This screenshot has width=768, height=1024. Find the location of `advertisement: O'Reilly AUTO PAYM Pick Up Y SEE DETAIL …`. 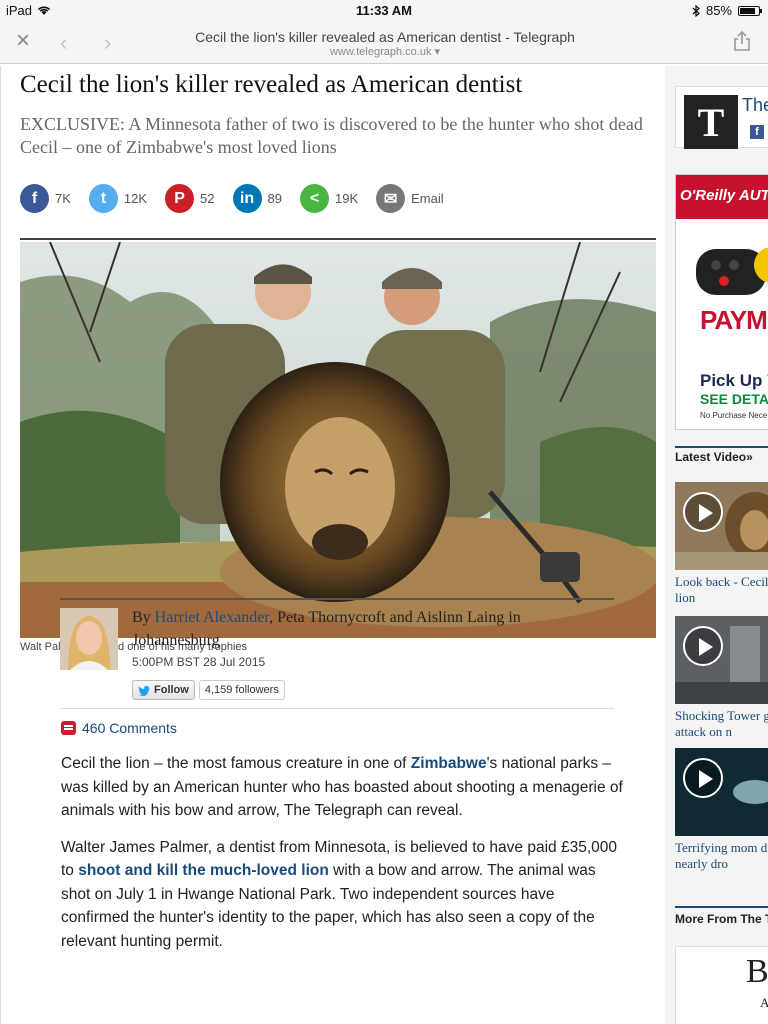

advertisement: O'Reilly AUTO PAYM Pick Up Y SEE DETAIL … is located at coordinates (721, 302).